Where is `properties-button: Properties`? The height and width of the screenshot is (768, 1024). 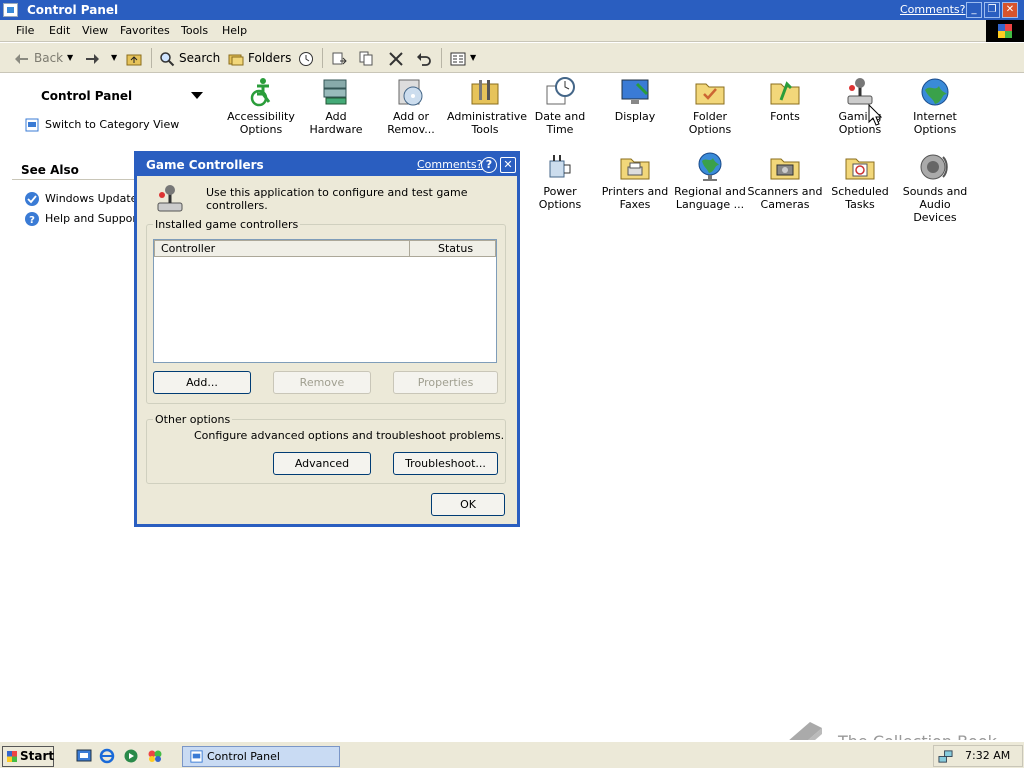
properties-button: Properties is located at coordinates (445, 382).